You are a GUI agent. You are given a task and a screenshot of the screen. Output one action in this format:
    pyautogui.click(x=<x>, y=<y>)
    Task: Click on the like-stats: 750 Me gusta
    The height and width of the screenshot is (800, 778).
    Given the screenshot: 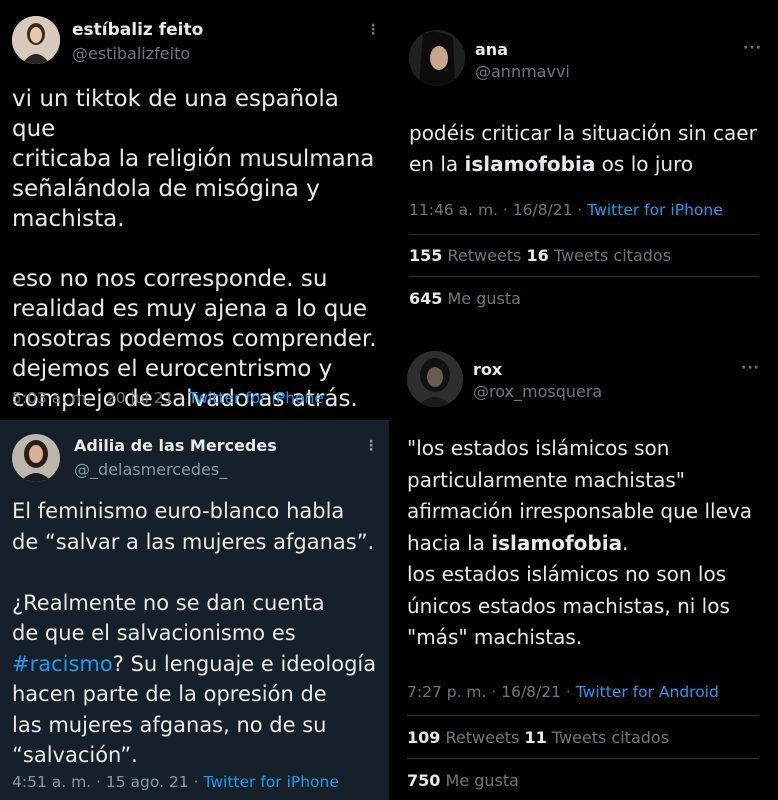 What is the action you would take?
    pyautogui.click(x=463, y=780)
    